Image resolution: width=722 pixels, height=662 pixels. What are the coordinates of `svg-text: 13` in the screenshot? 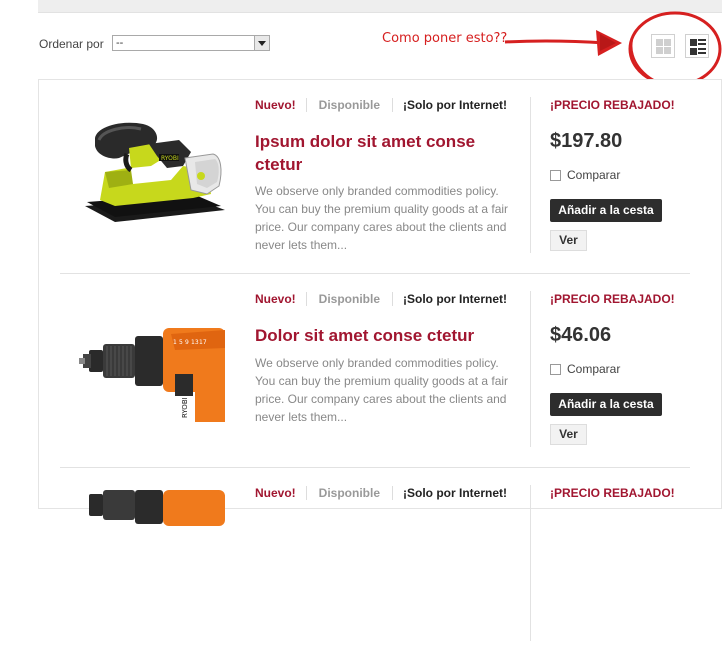 It's located at (195, 342).